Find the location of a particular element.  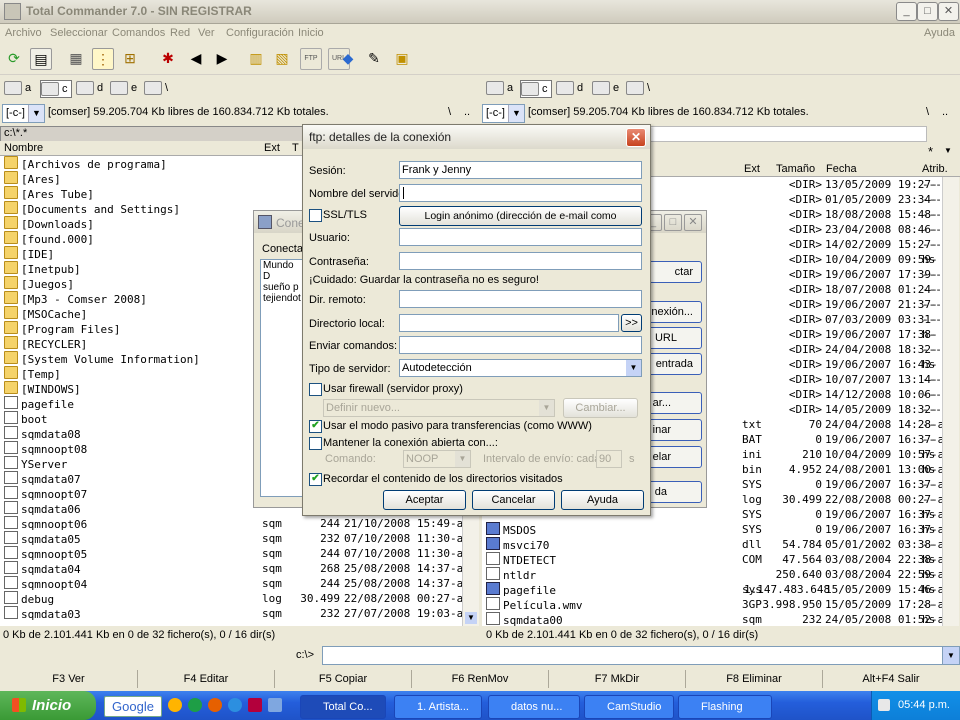

f8-delete-button: F8 Eliminar is located at coordinates (754, 679).